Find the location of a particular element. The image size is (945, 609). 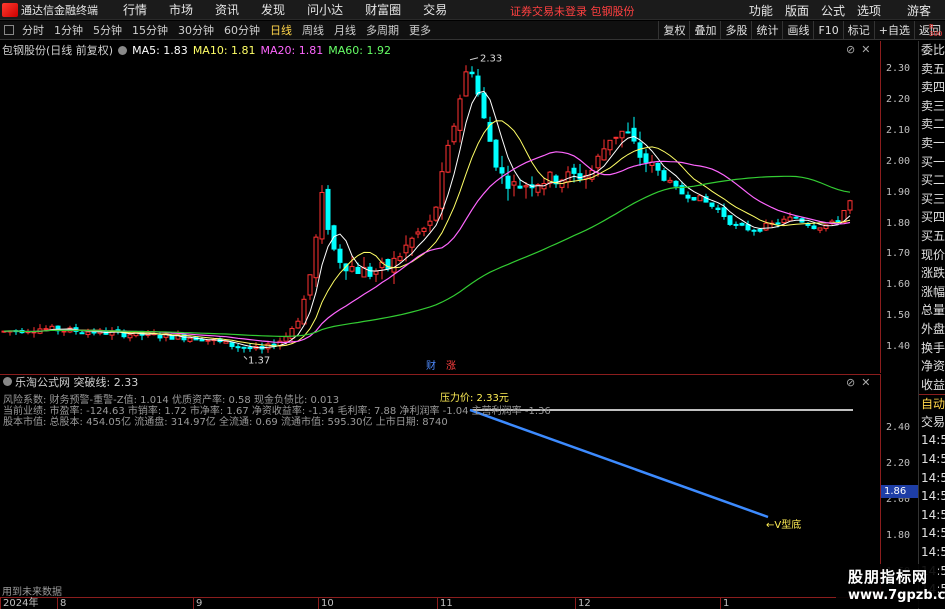

grid-icon is located at coordinates (9, 30).